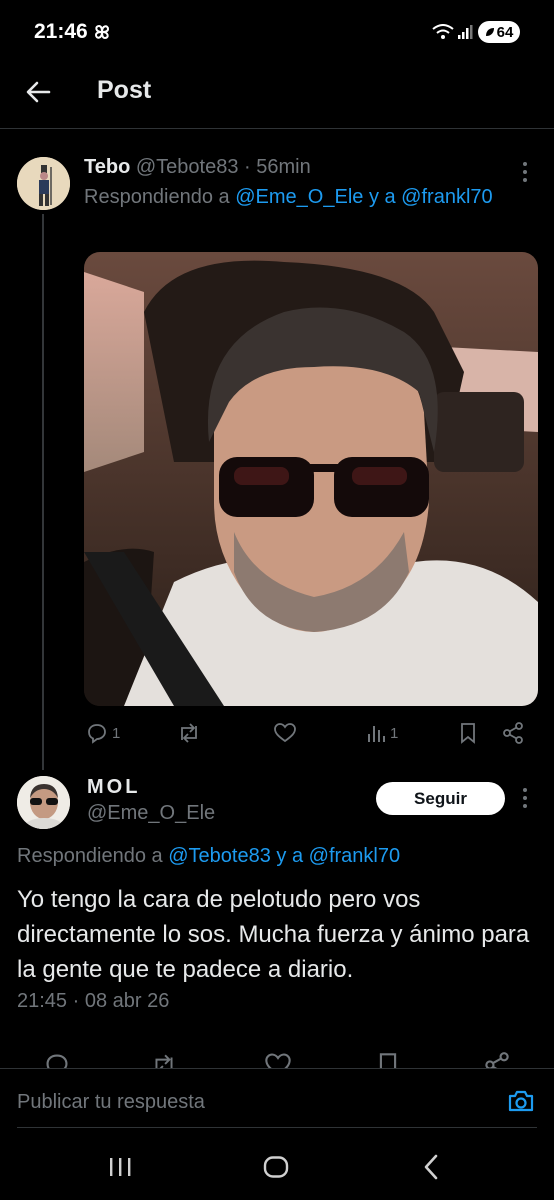 This screenshot has height=1200, width=554. What do you see at coordinates (443, 32) in the screenshot?
I see `wifi-icon` at bounding box center [443, 32].